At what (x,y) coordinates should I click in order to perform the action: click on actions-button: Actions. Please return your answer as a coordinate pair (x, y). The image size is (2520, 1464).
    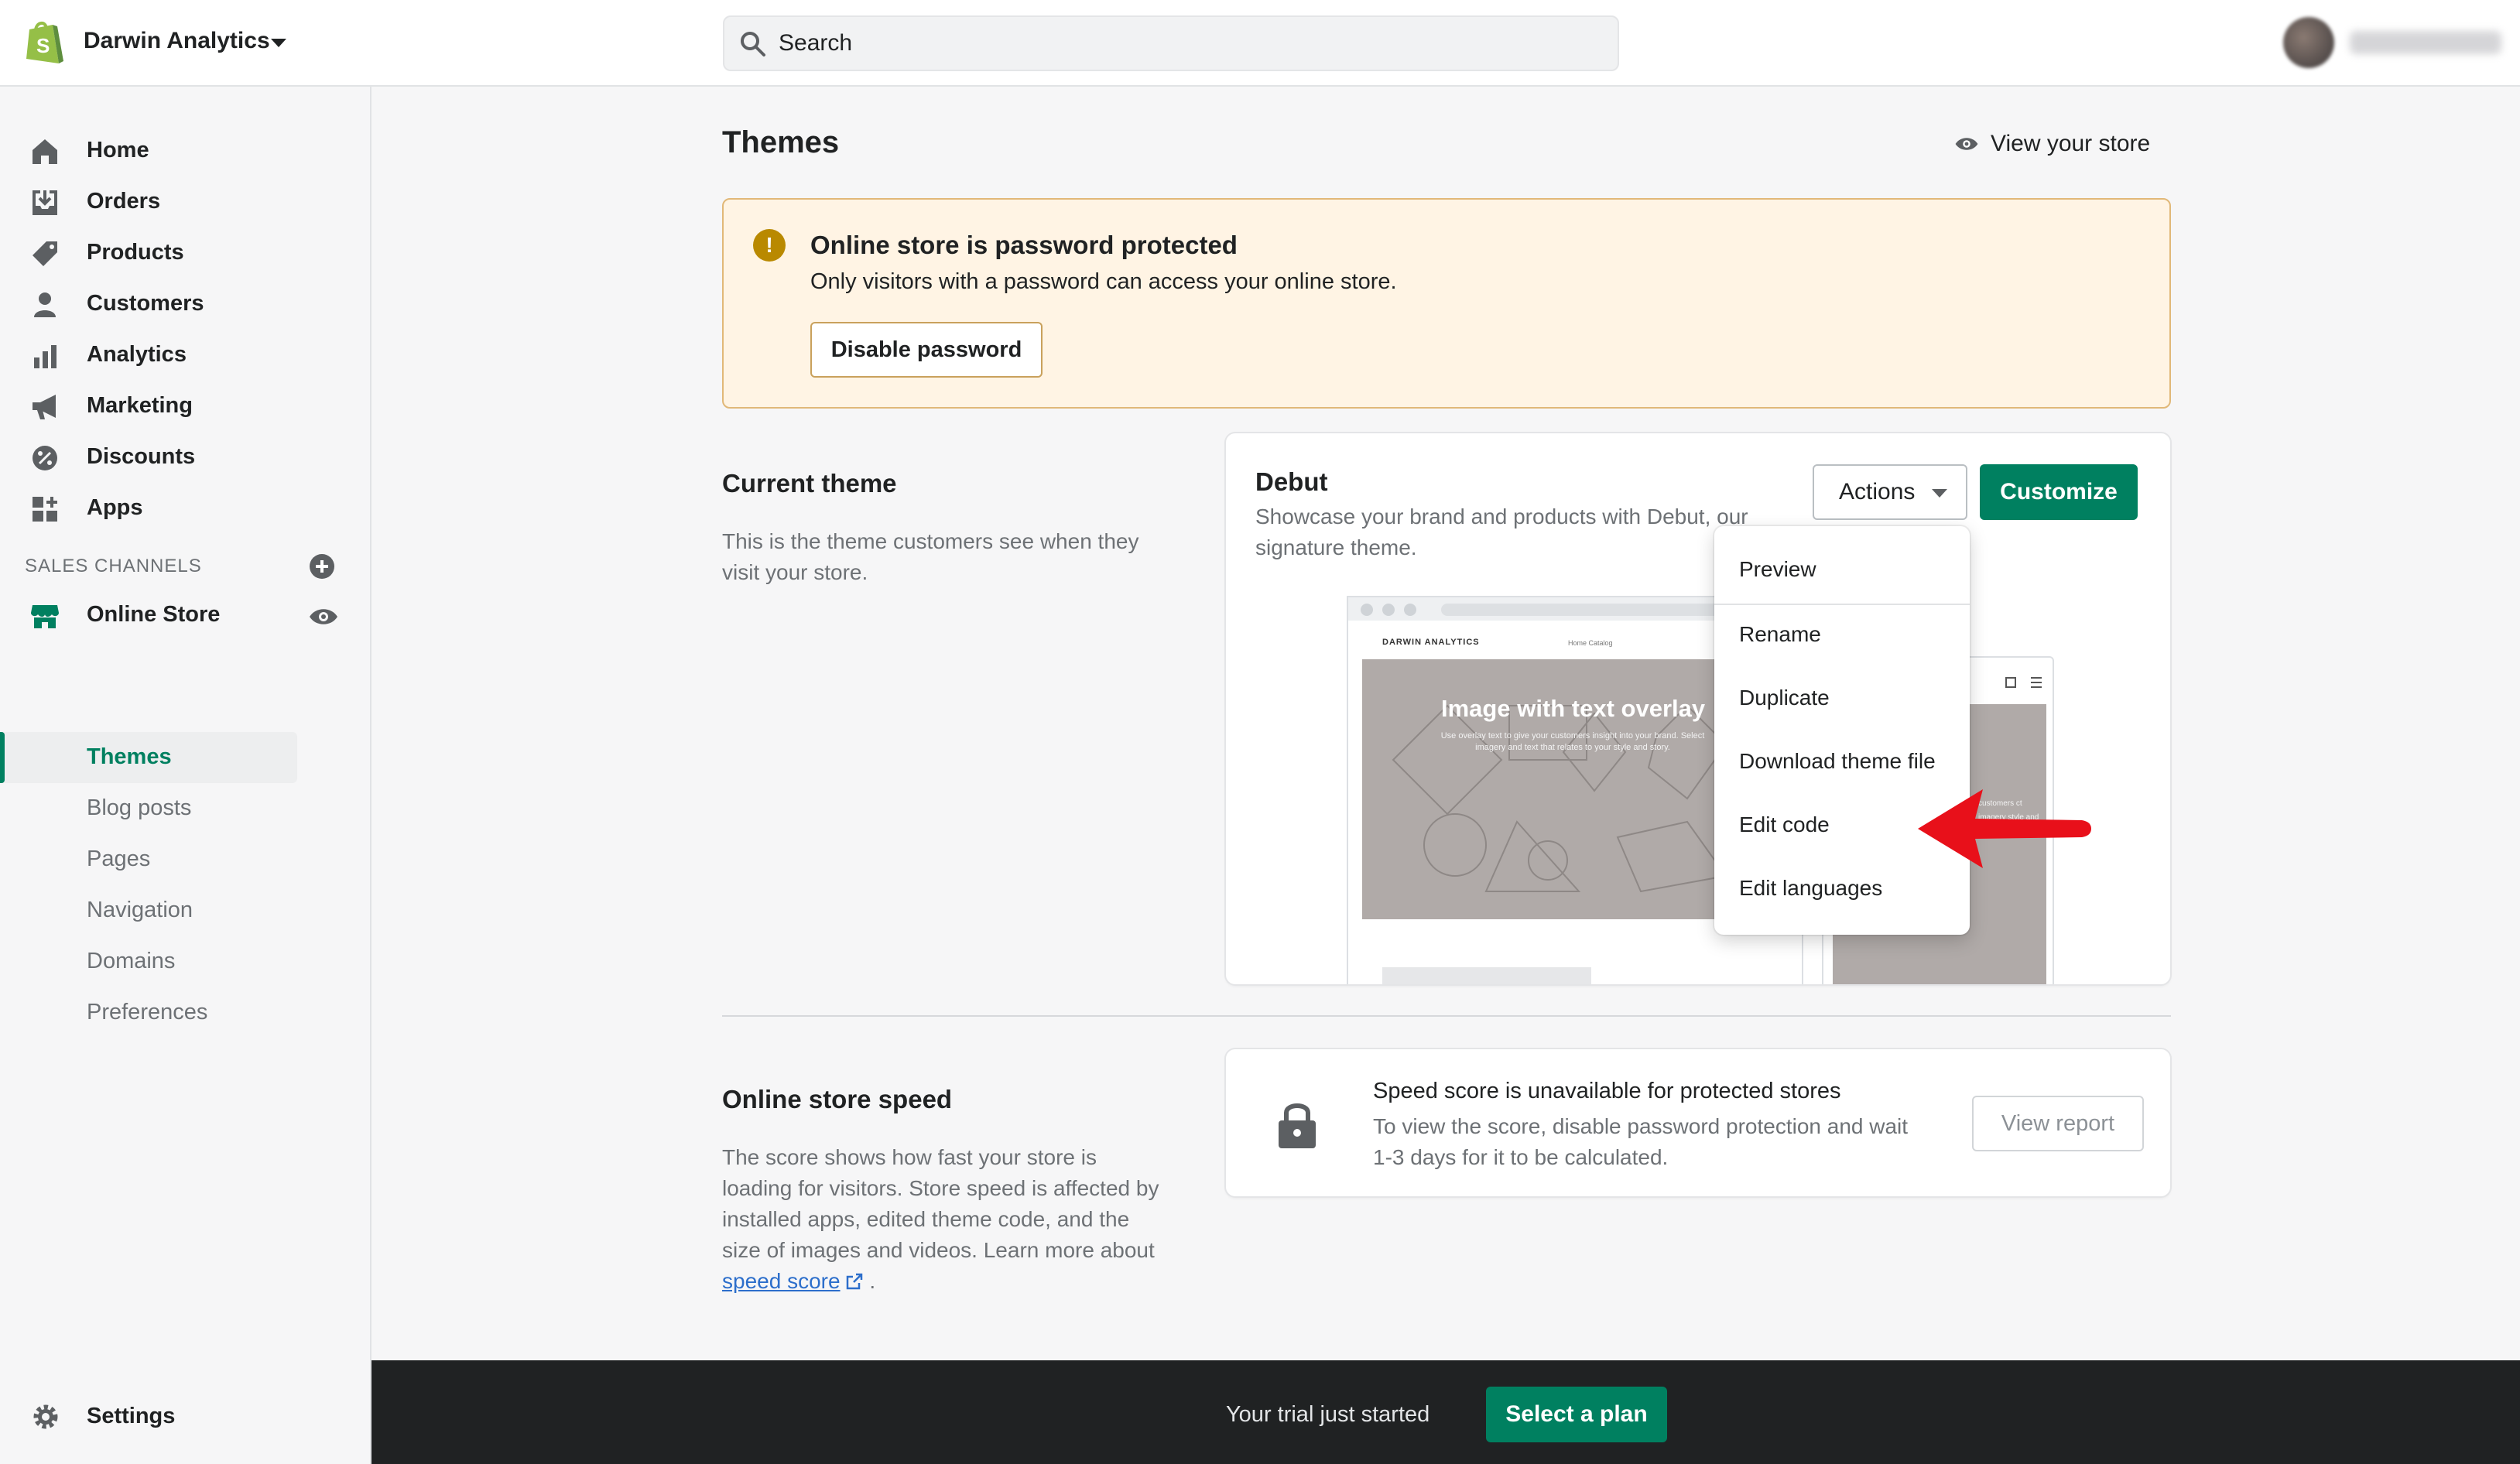
    Looking at the image, I should click on (1890, 492).